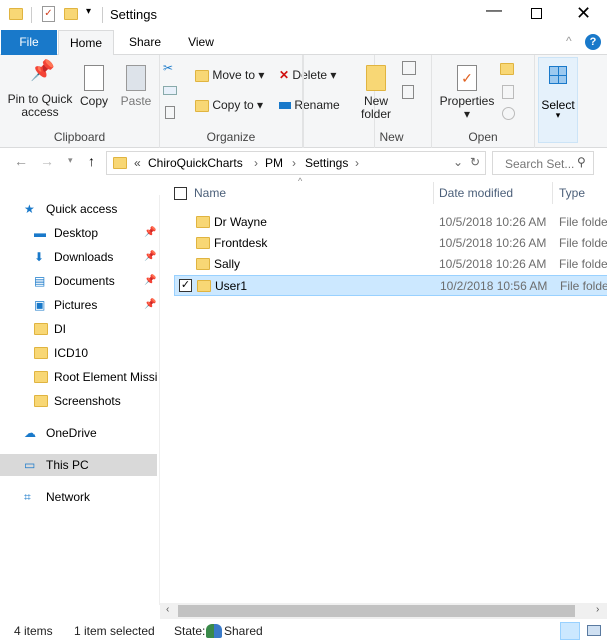 The height and width of the screenshot is (644, 607). What do you see at coordinates (583, 193) in the screenshot?
I see `column-header-type: Type` at bounding box center [583, 193].